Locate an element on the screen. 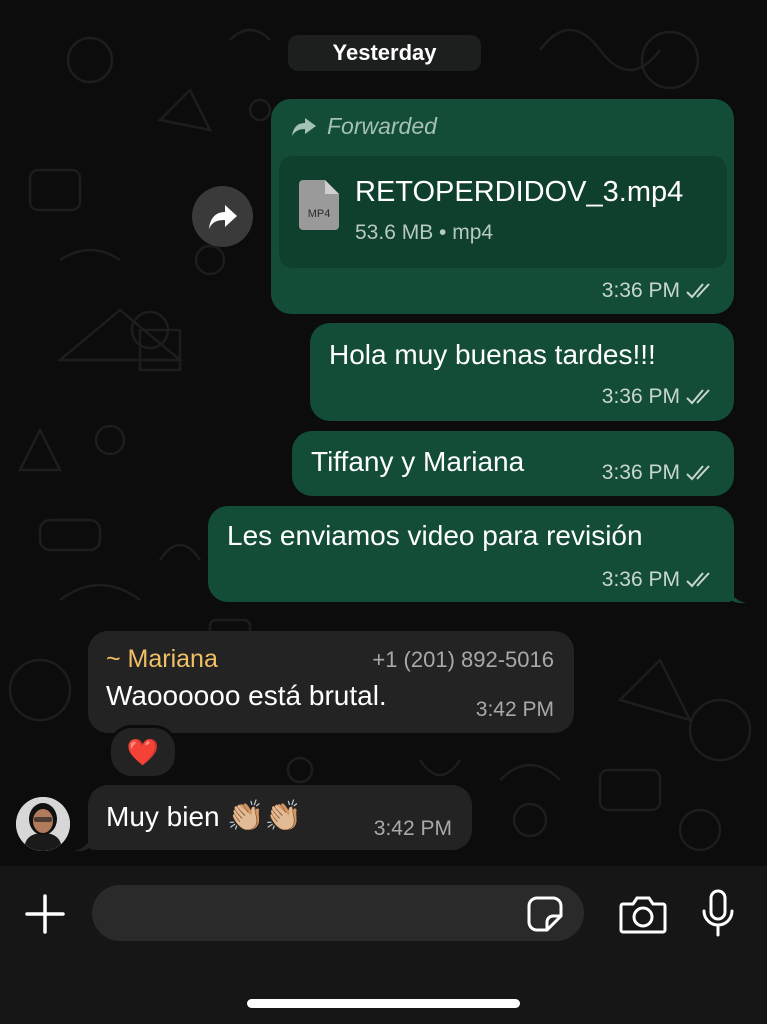  sticker-button is located at coordinates (545, 914).